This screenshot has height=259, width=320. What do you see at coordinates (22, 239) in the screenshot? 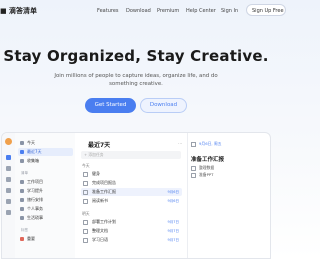
I see `tag-icon` at bounding box center [22, 239].